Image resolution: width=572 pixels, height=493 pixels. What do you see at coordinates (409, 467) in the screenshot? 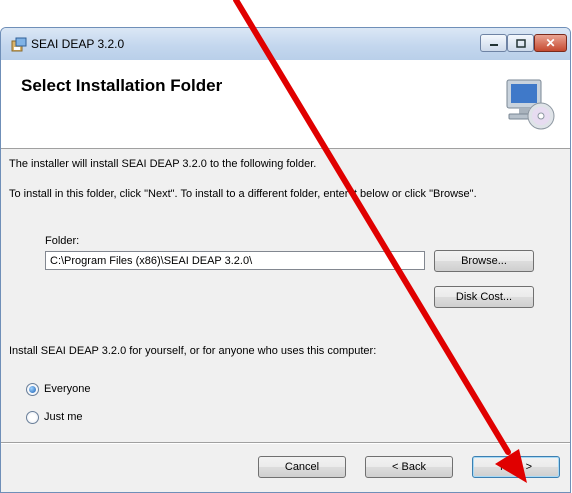
I see `back-button: < Back` at bounding box center [409, 467].